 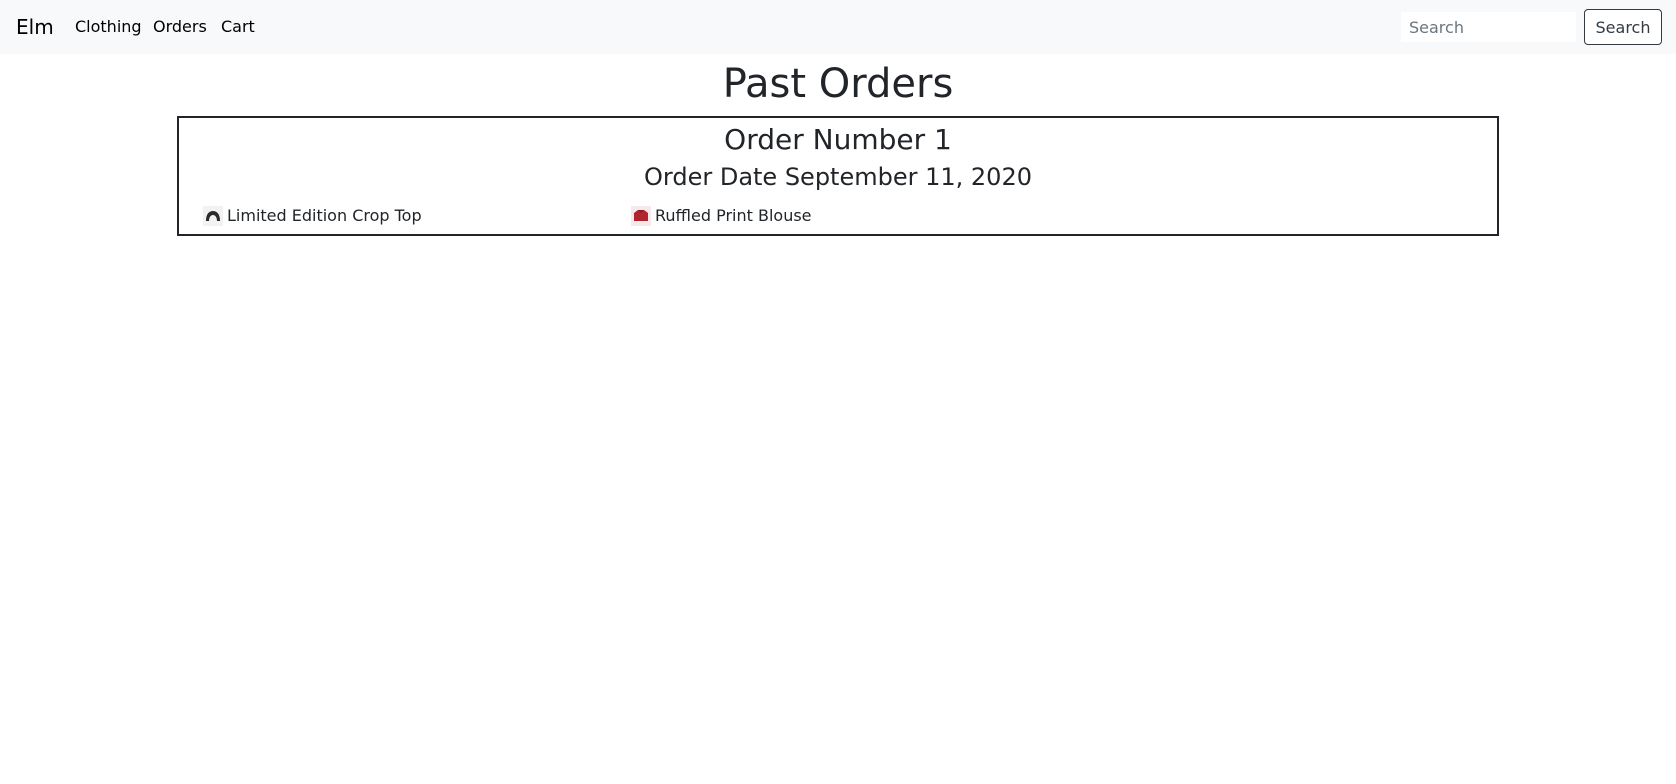 I want to click on order-item-name: Ruffled Print Blouse, so click(x=733, y=215).